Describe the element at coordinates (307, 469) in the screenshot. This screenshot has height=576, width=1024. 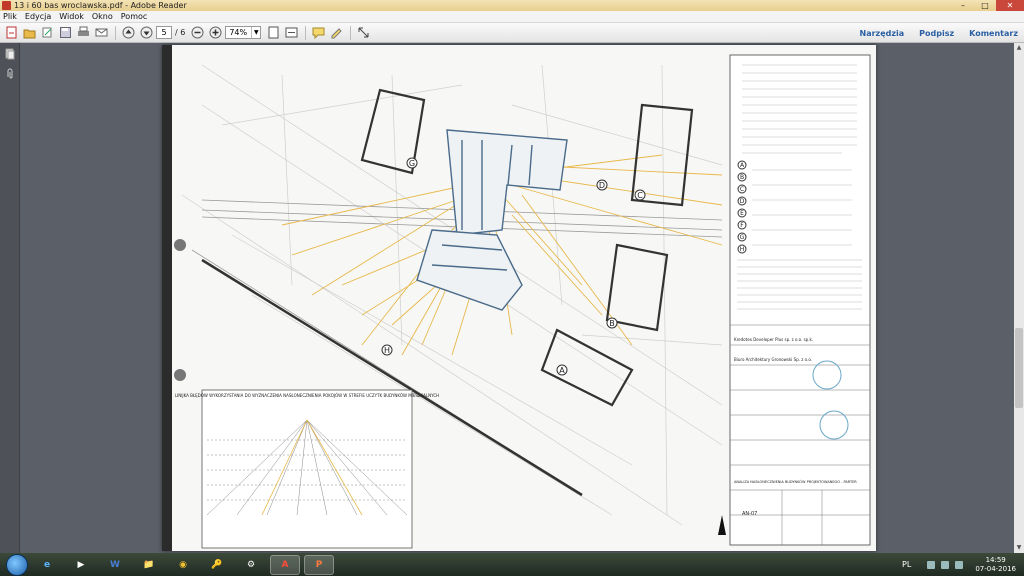
I see `sun-ruler-chart` at that location.